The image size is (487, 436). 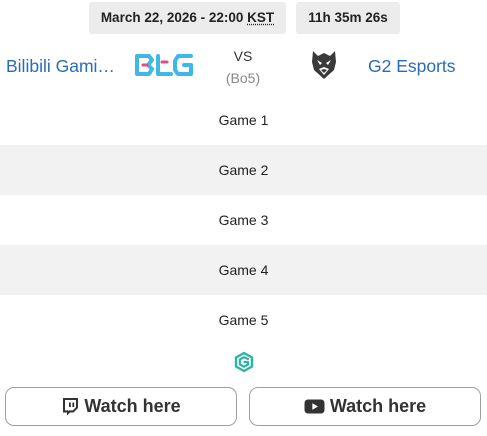 I want to click on match-timezone: KST, so click(x=260, y=17).